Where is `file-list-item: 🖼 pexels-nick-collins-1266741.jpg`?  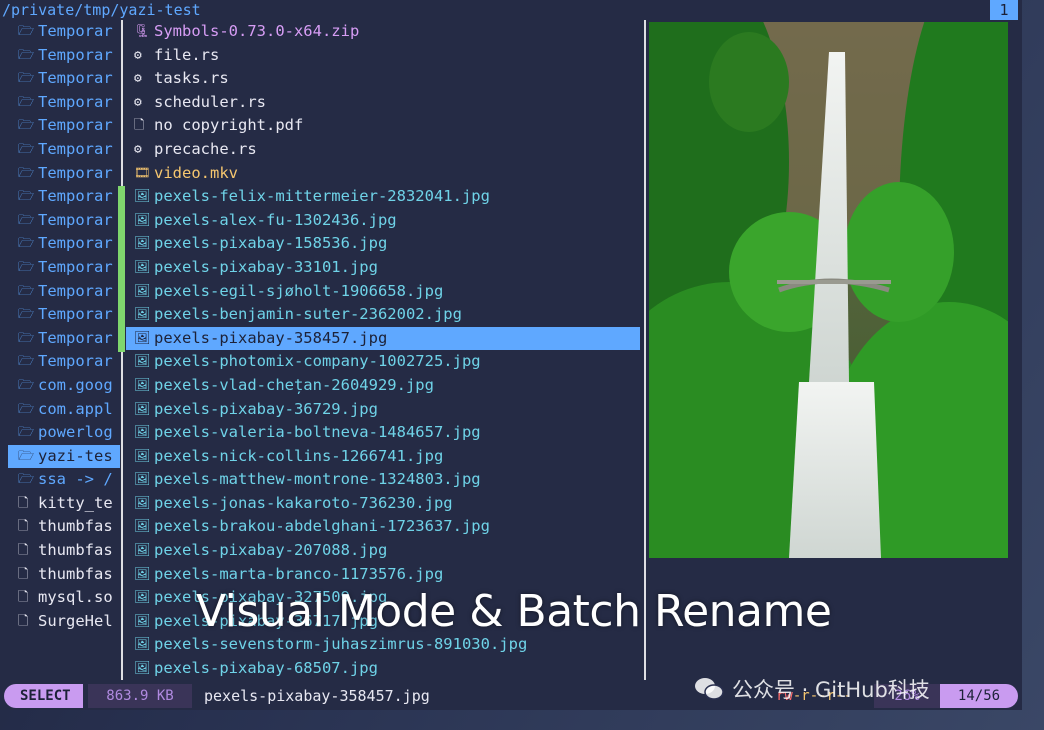 file-list-item: 🖼 pexels-nick-collins-1266741.jpg is located at coordinates (383, 457).